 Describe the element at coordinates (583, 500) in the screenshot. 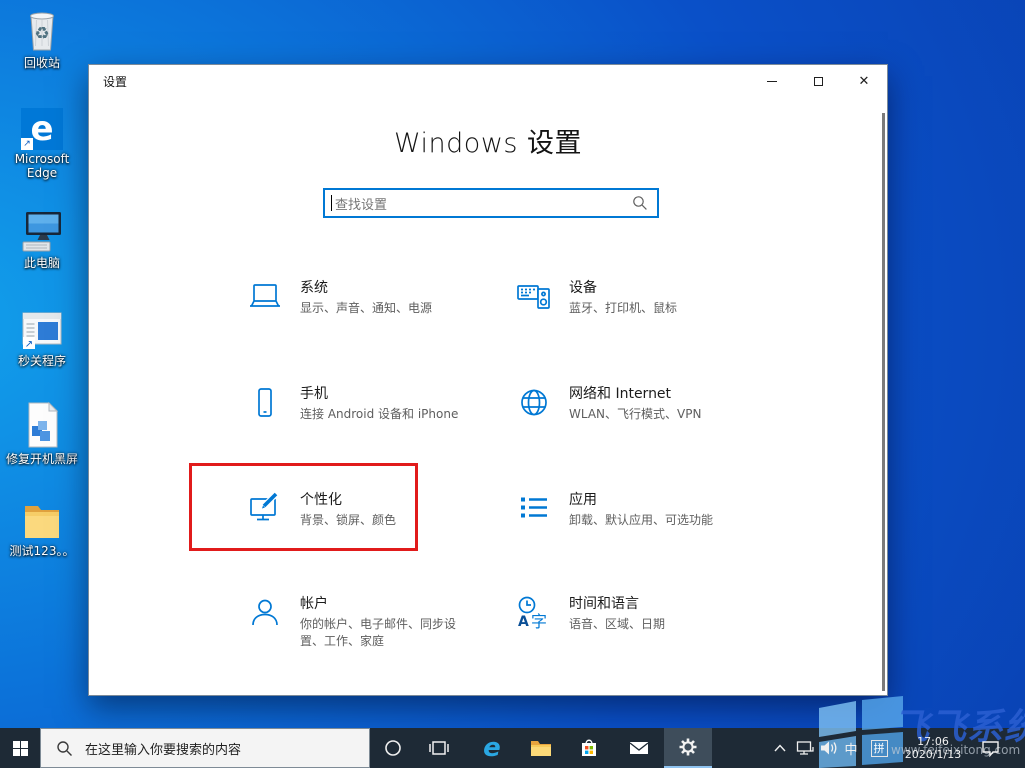

I see `category-title: 应用` at that location.